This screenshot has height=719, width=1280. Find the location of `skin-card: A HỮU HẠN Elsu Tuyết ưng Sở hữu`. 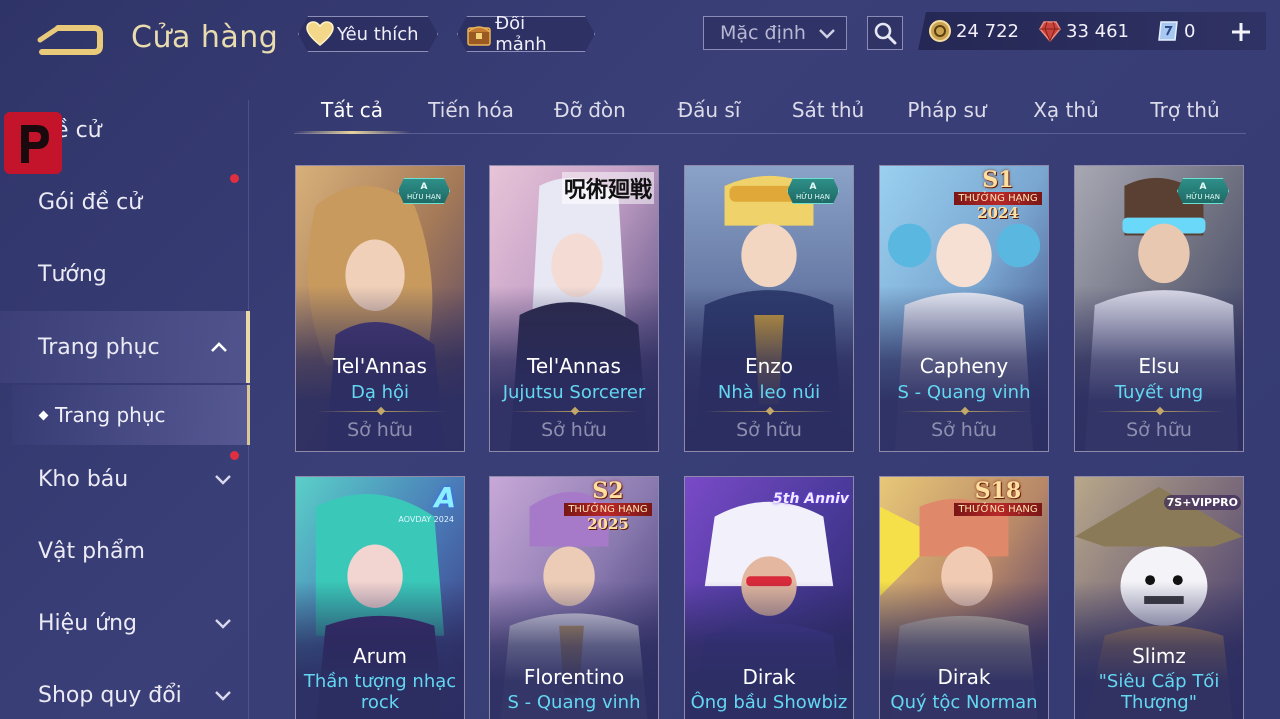

skin-card: A HỮU HẠN Elsu Tuyết ưng Sở hữu is located at coordinates (1159, 308).